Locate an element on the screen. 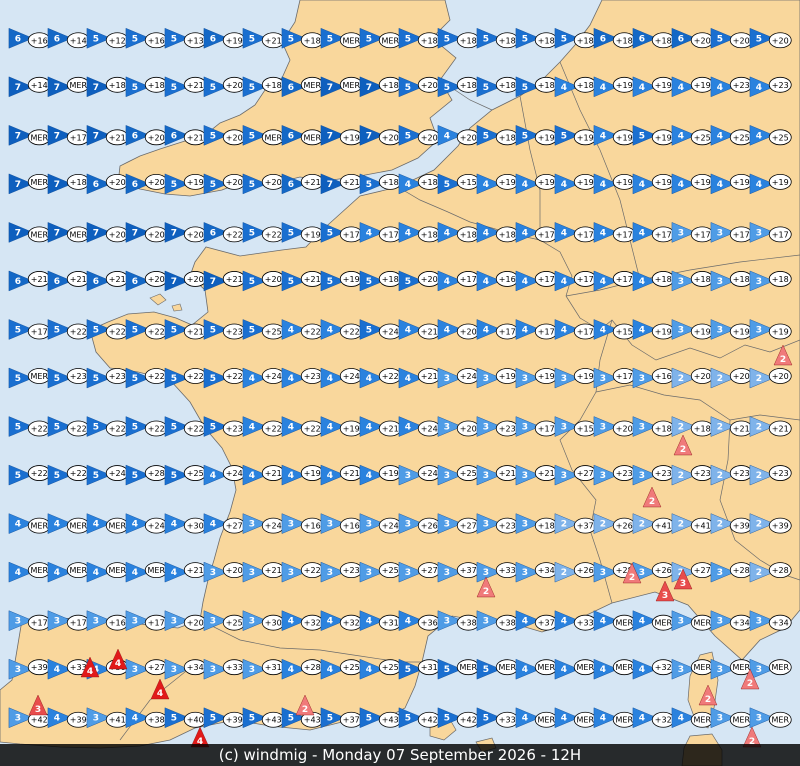  temperature-label: +14 is located at coordinates (78, 40).